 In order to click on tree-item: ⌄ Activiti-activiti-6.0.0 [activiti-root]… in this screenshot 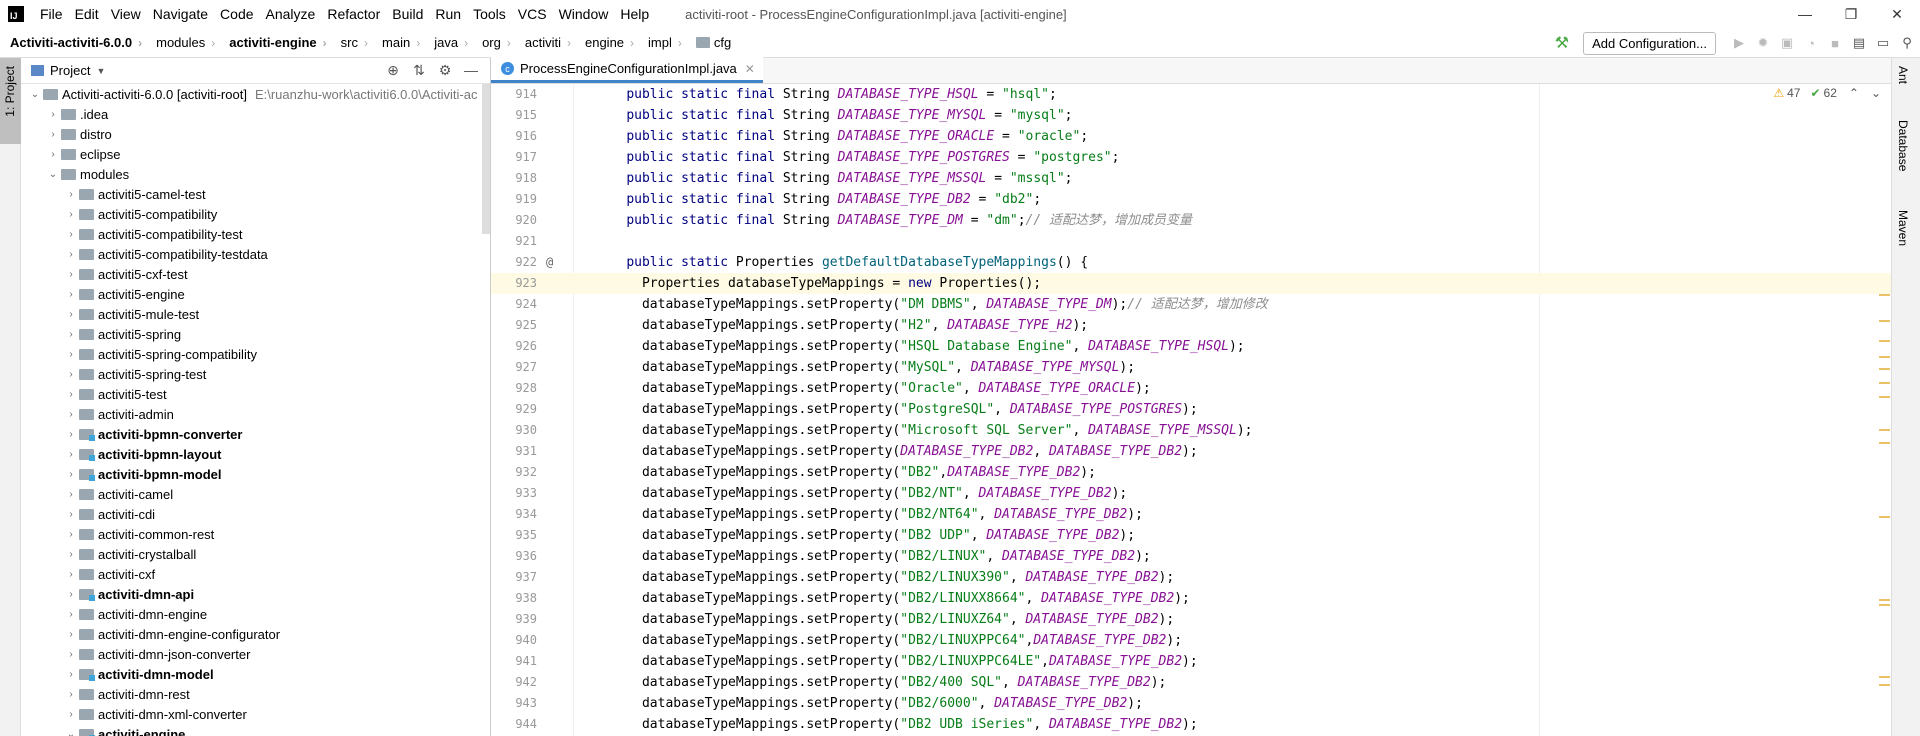, I will do `click(255, 94)`.